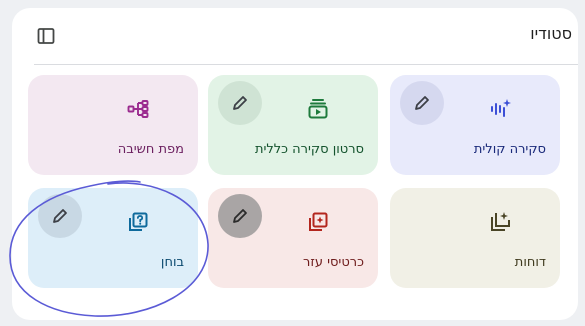 The width and height of the screenshot is (585, 326). What do you see at coordinates (500, 109) in the screenshot?
I see `audio-waveform-sparkle-icon` at bounding box center [500, 109].